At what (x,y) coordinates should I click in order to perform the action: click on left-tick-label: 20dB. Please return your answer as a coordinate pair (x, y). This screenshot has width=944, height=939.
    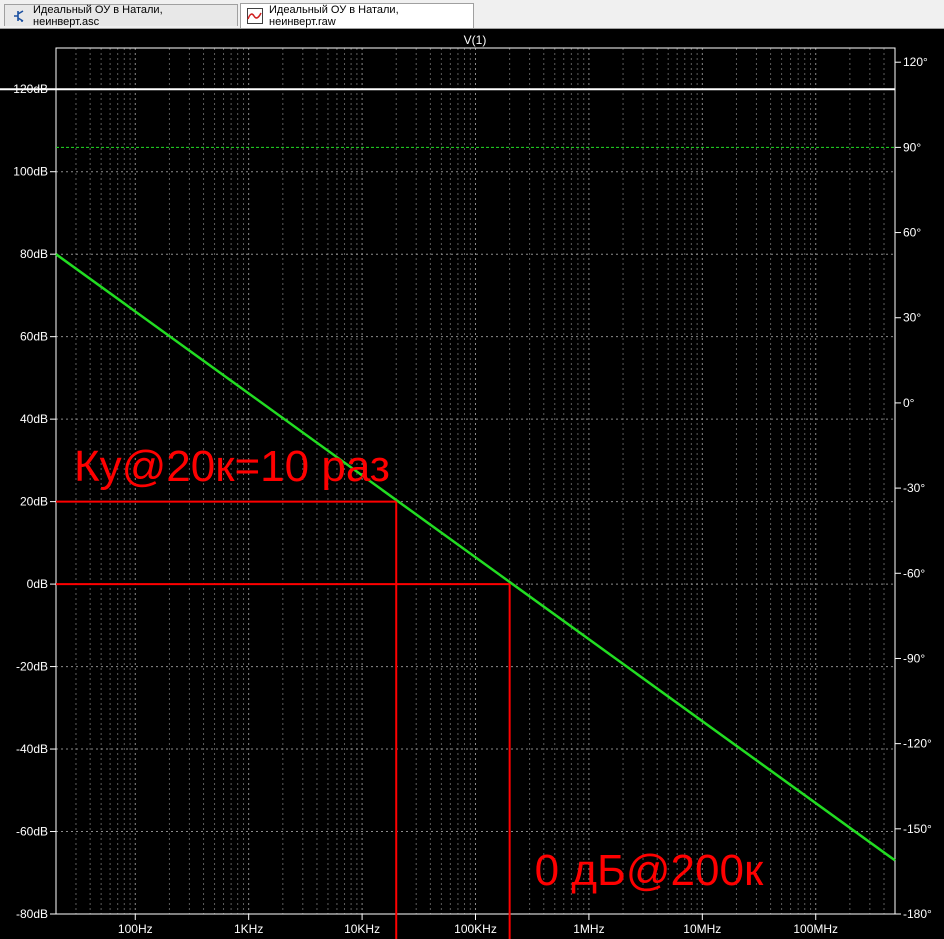
    Looking at the image, I should click on (34, 502).